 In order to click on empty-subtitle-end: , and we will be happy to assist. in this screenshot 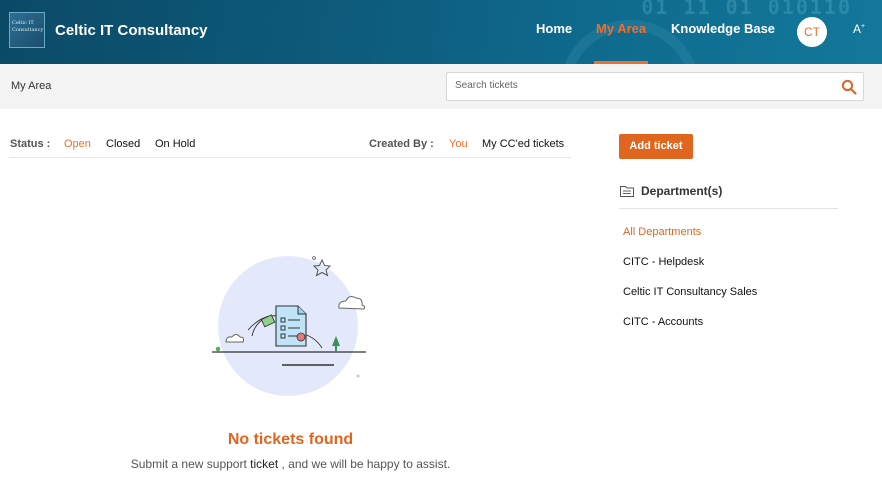, I will do `click(366, 464)`.